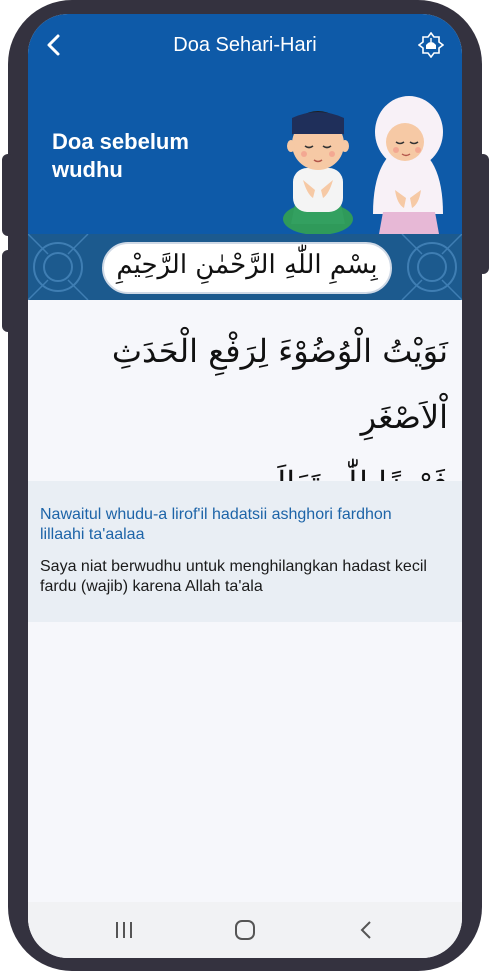 The width and height of the screenshot is (491, 971). I want to click on side-button-bottom, so click(8, 291).